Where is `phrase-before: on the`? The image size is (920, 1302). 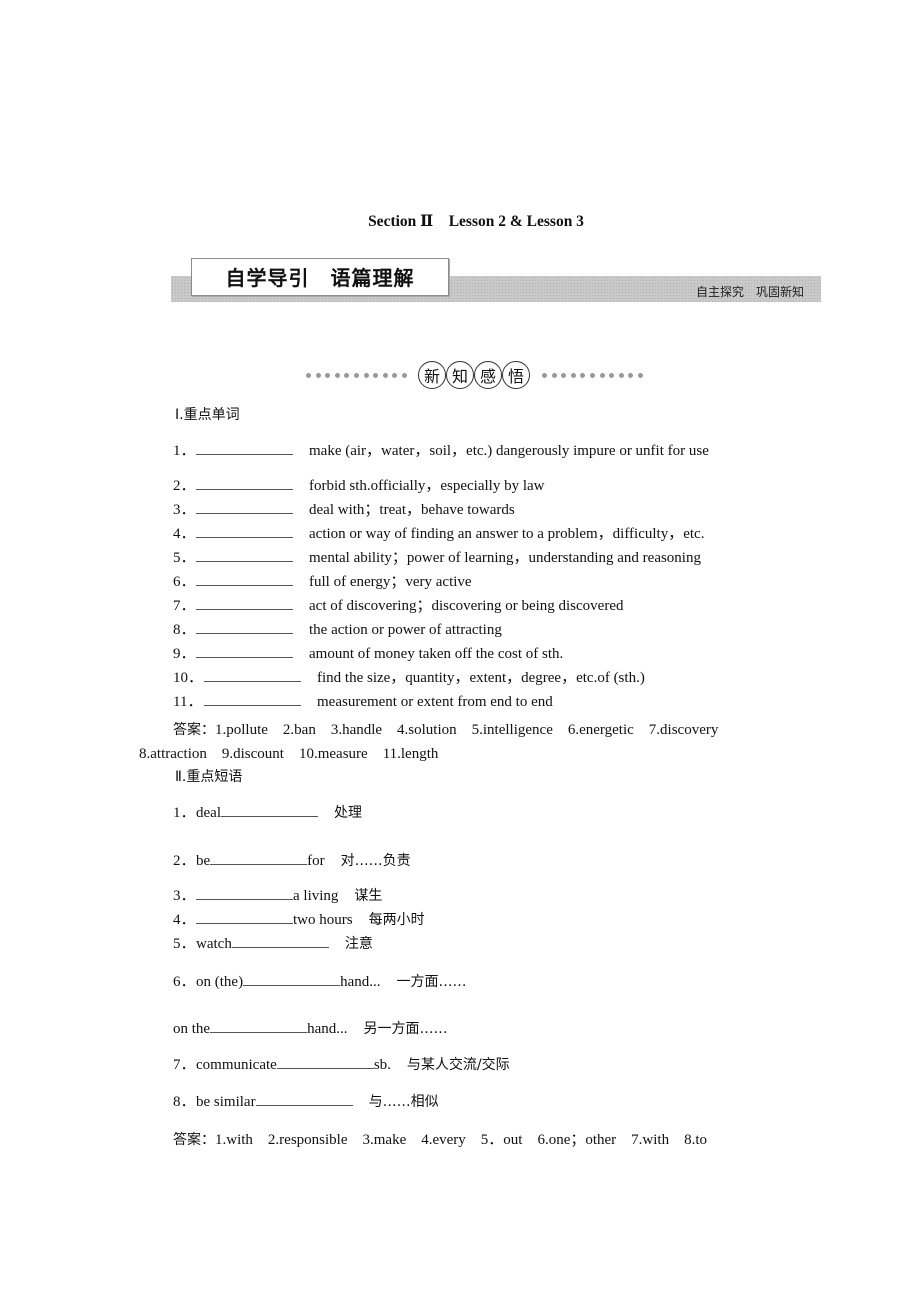 phrase-before: on the is located at coordinates (192, 1029).